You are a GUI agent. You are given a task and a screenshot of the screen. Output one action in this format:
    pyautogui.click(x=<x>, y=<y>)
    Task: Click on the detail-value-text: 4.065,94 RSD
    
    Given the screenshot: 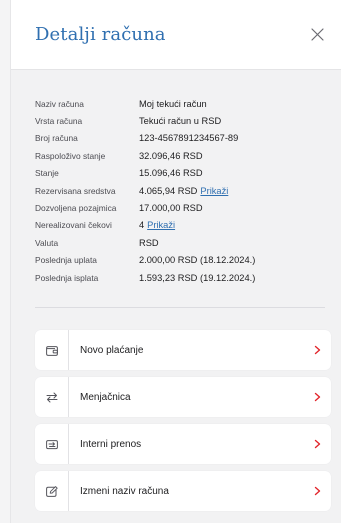 What is the action you would take?
    pyautogui.click(x=168, y=190)
    